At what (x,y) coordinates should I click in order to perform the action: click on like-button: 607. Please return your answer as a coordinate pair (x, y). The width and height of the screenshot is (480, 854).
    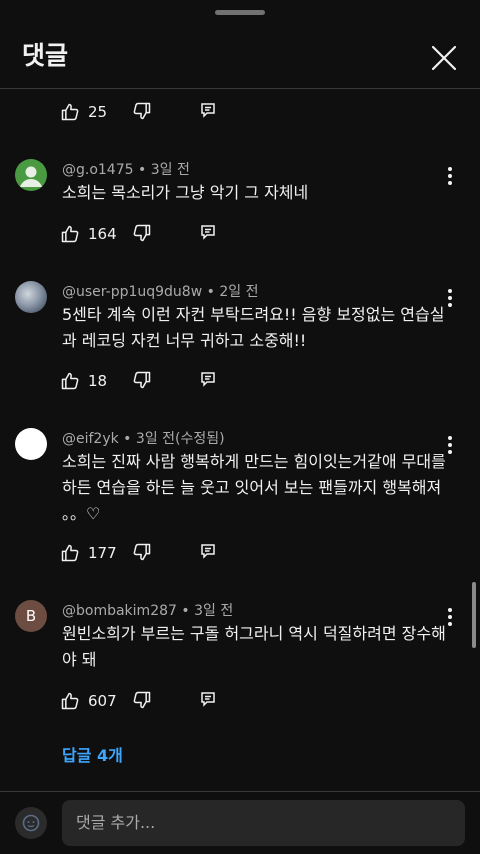
    Looking at the image, I should click on (88, 701).